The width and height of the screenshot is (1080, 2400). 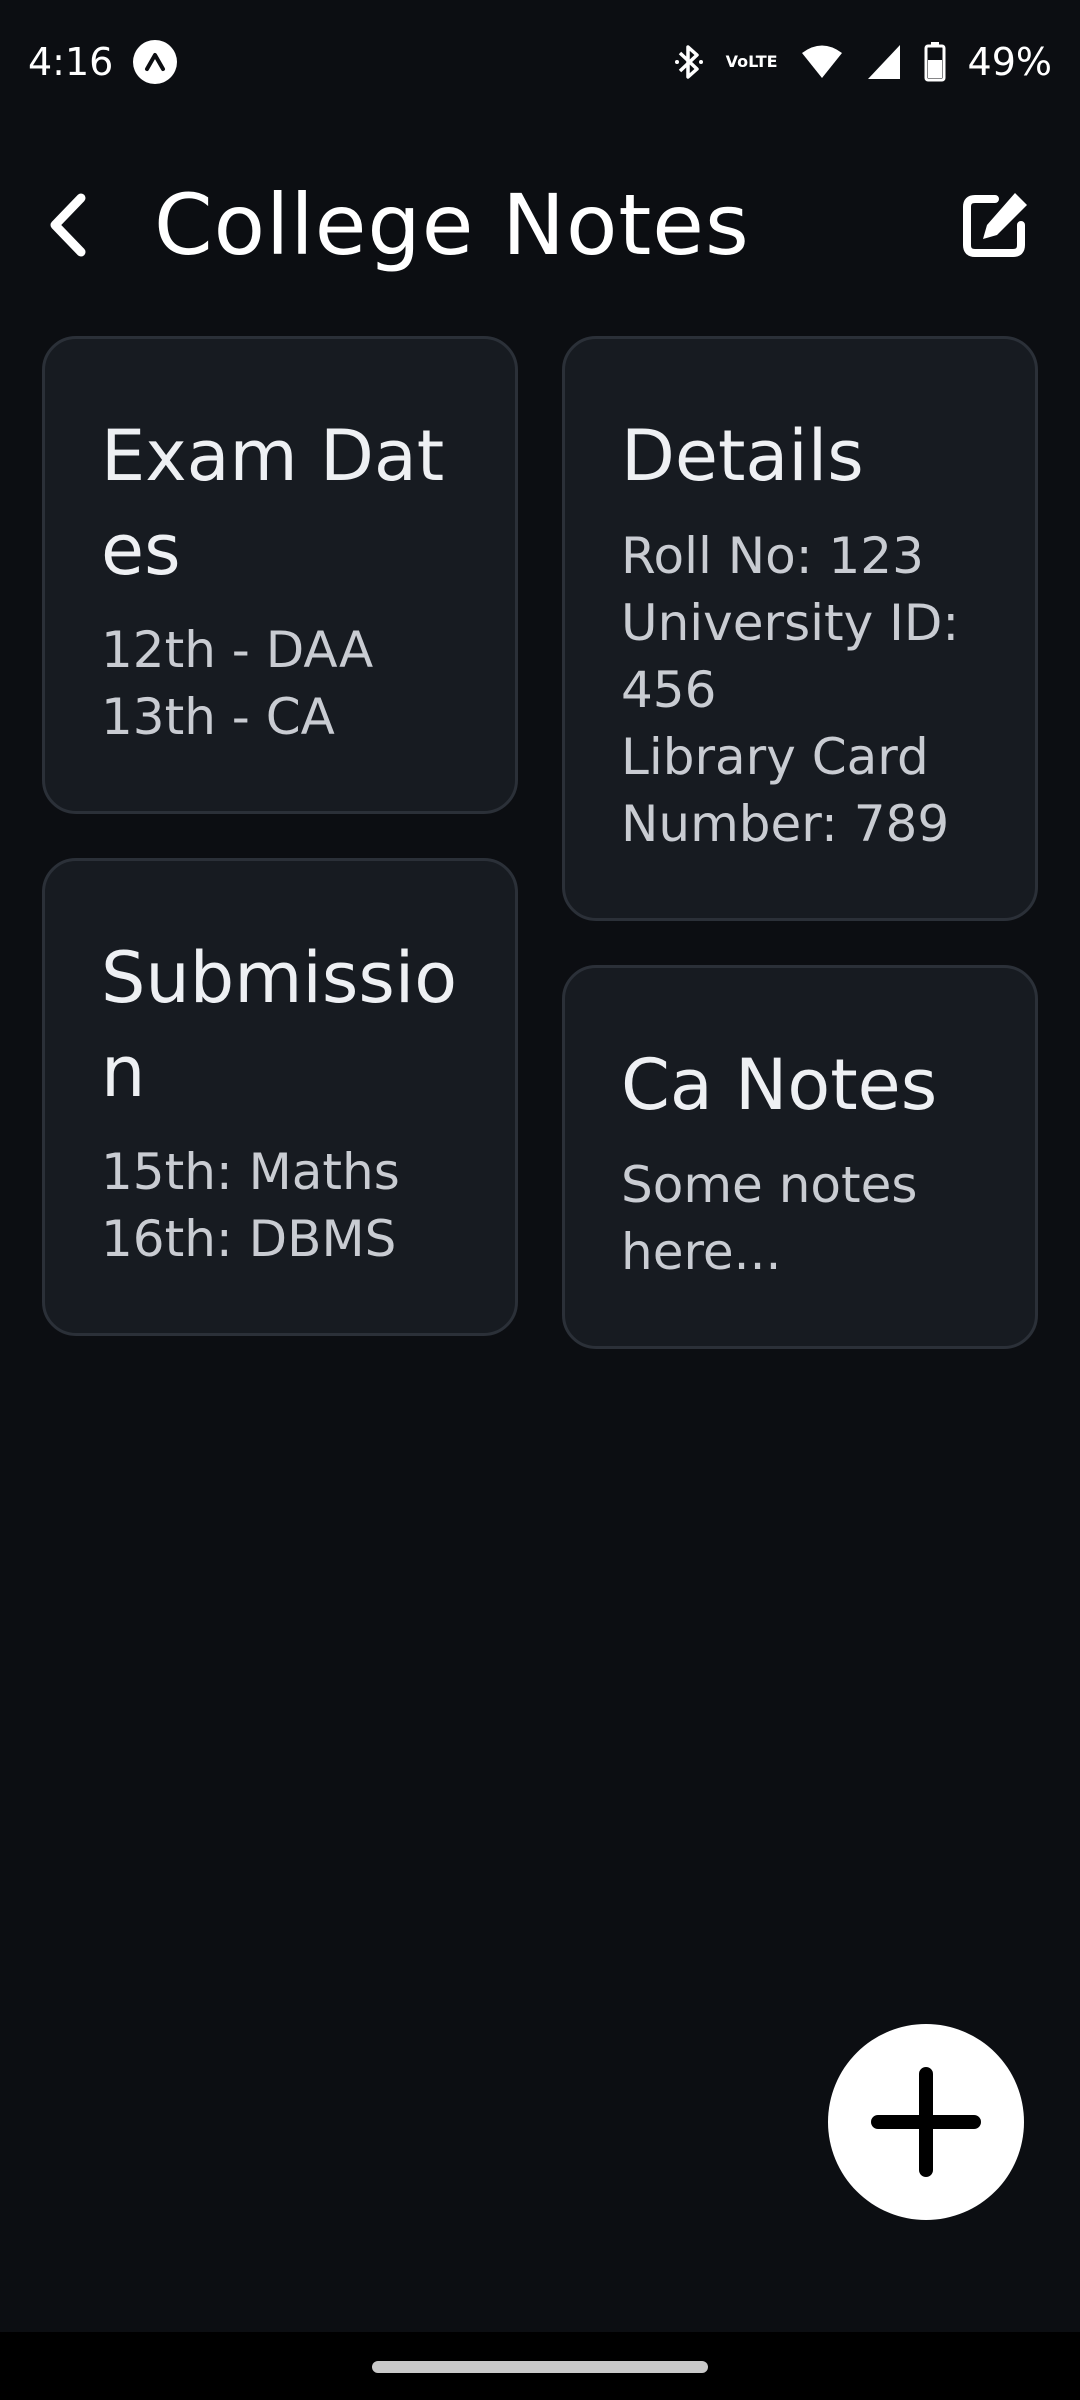 I want to click on plus-icon, so click(x=926, y=2122).